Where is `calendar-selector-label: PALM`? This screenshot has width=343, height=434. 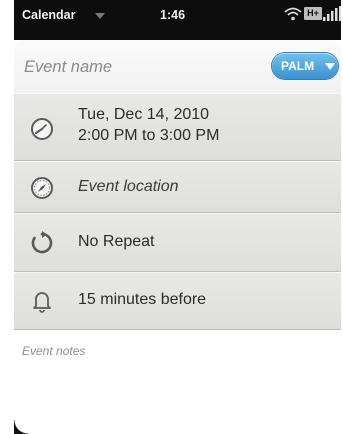
calendar-selector-label: PALM is located at coordinates (298, 66).